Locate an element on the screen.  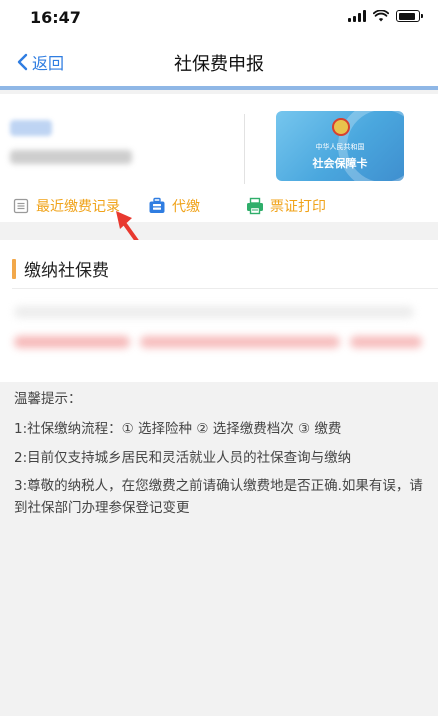
receipt-print-button: 票证打印 is located at coordinates (286, 206).